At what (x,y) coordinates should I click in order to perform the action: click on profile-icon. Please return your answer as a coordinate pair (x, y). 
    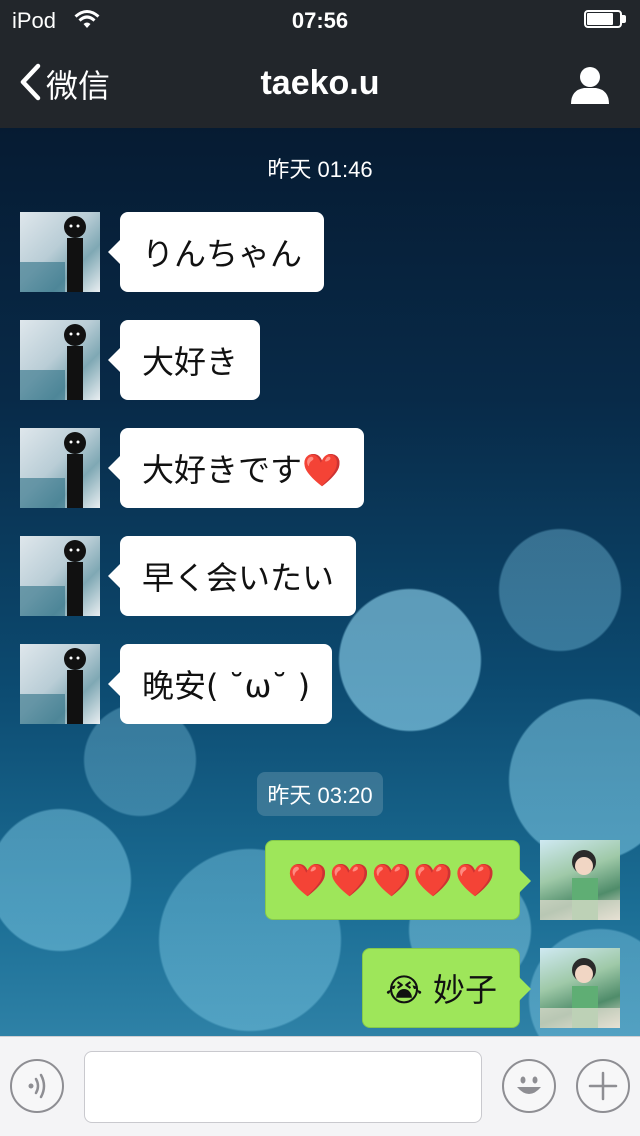
    Looking at the image, I should click on (590, 85).